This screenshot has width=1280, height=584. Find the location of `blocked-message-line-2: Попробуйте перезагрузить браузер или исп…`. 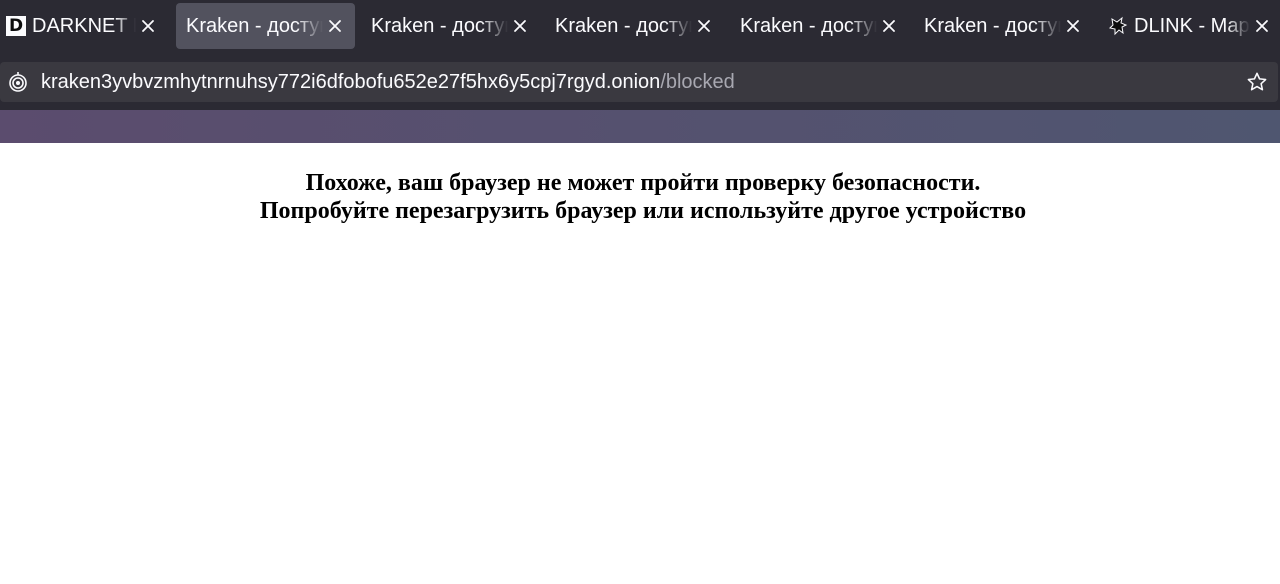

blocked-message-line-2: Попробуйте перезагрузить браузер или исп… is located at coordinates (643, 211).